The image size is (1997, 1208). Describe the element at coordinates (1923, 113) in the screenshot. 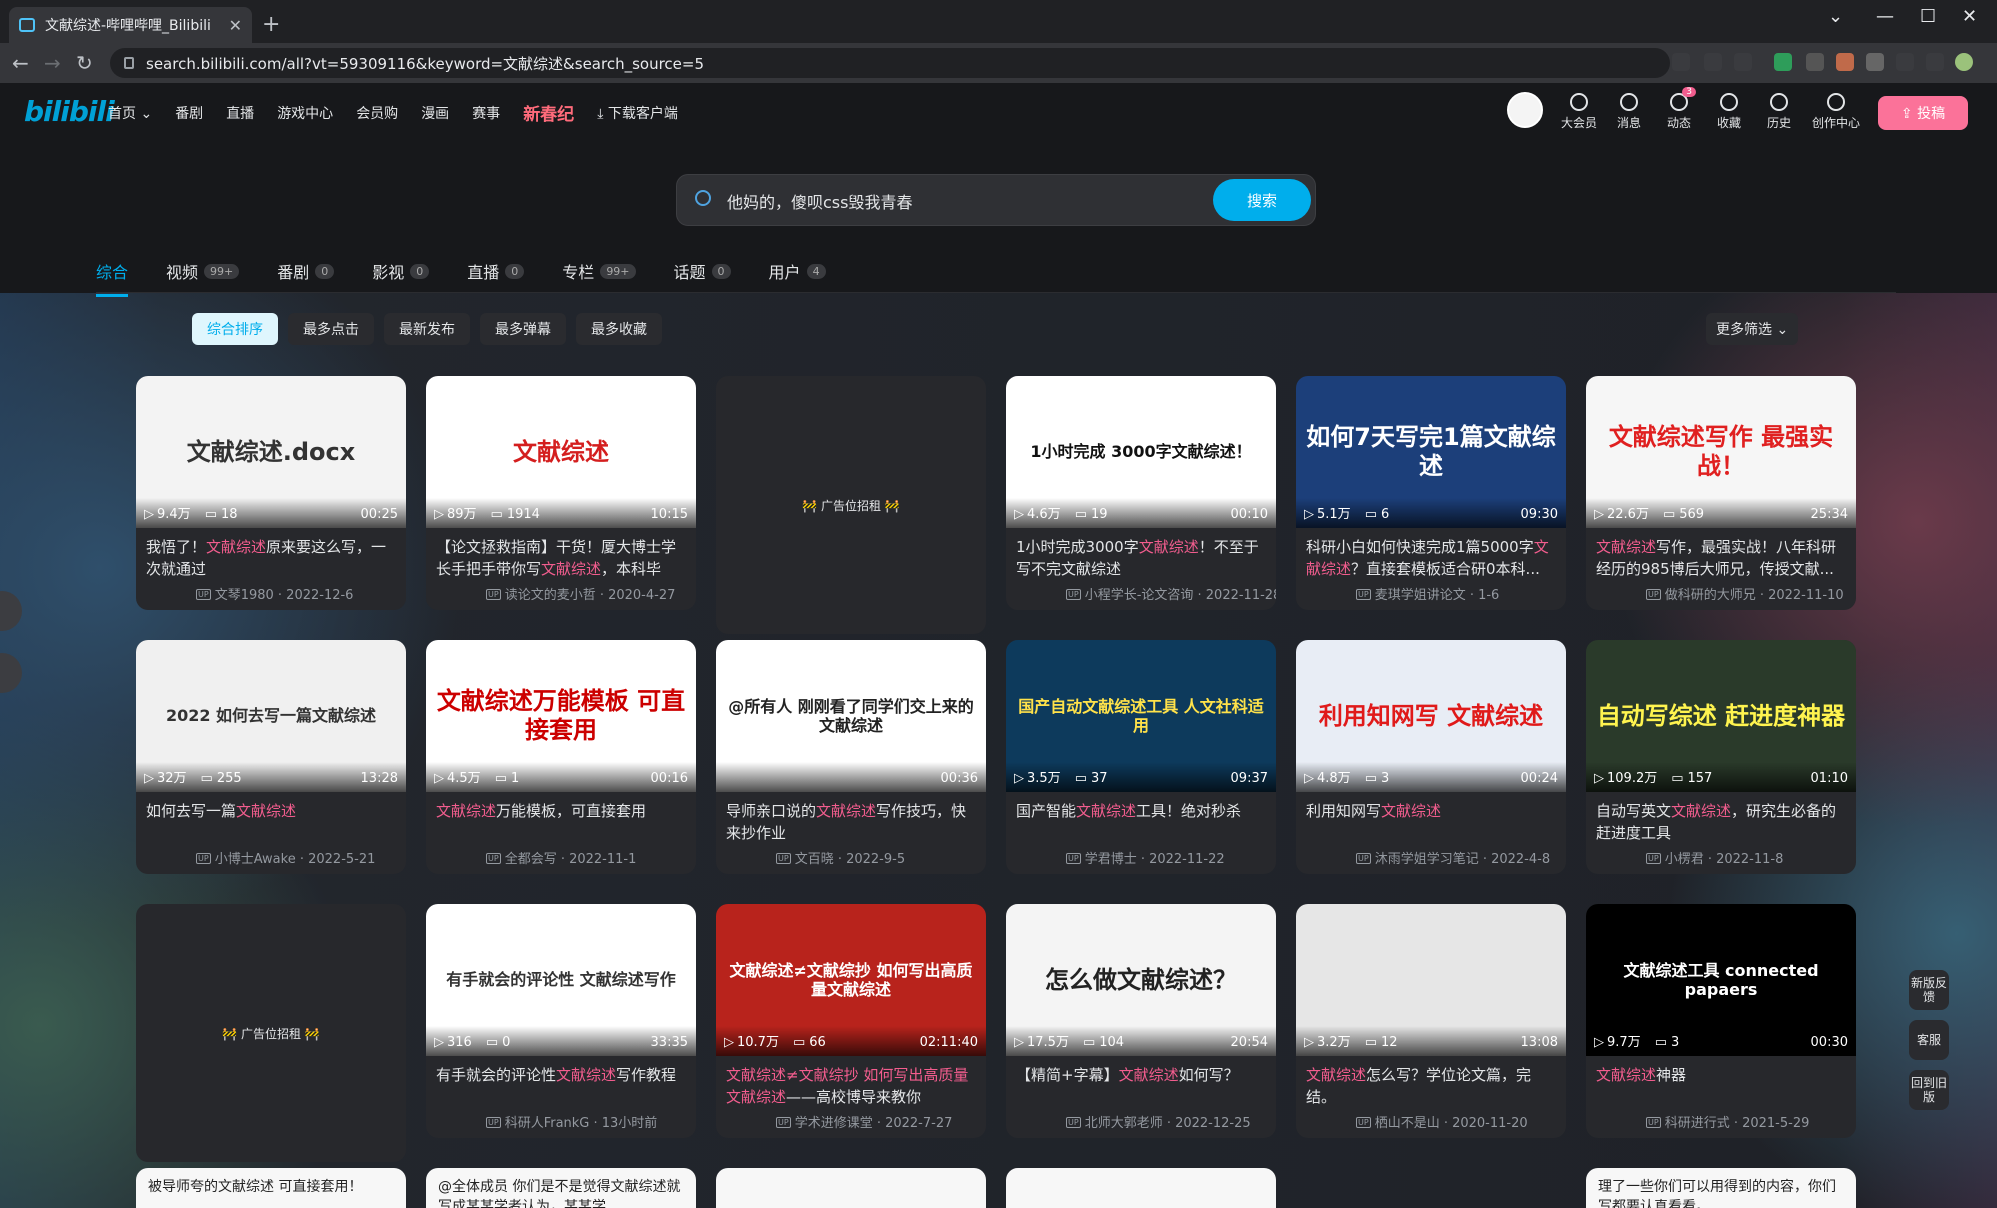

I see `upload-button: ⇪ 投稿` at that location.